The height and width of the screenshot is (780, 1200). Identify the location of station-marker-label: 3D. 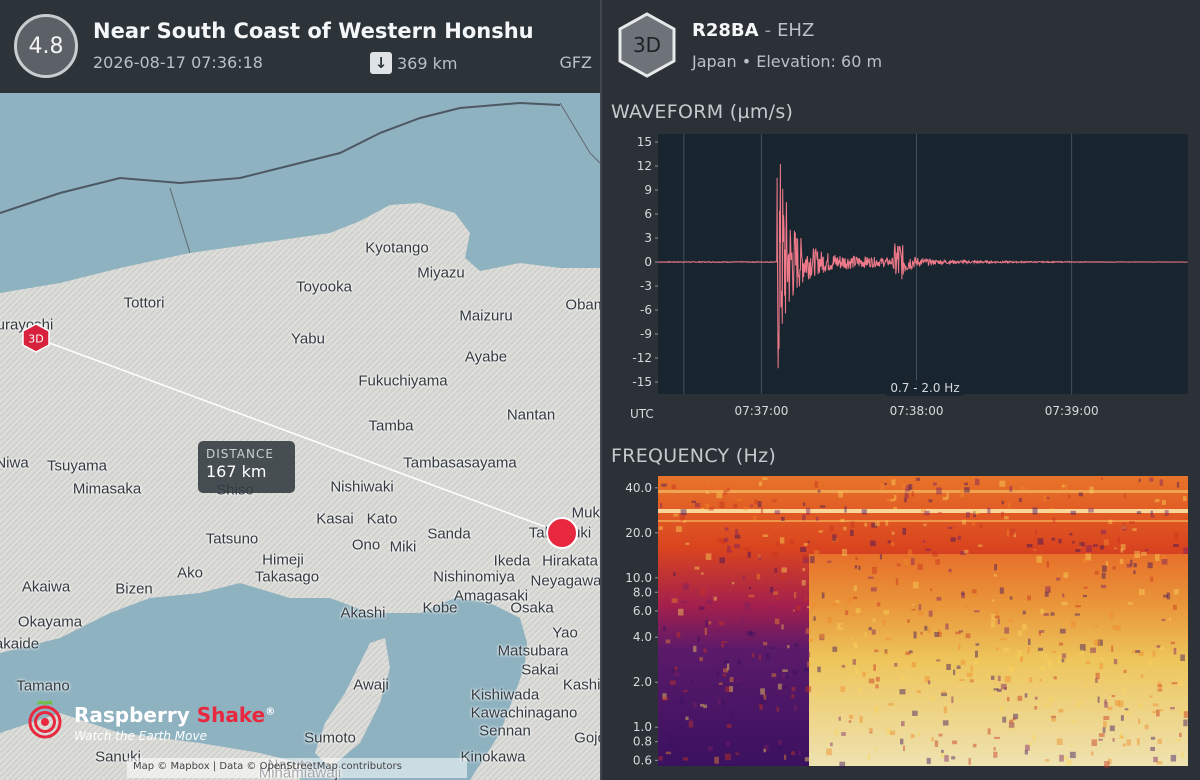
(35, 339).